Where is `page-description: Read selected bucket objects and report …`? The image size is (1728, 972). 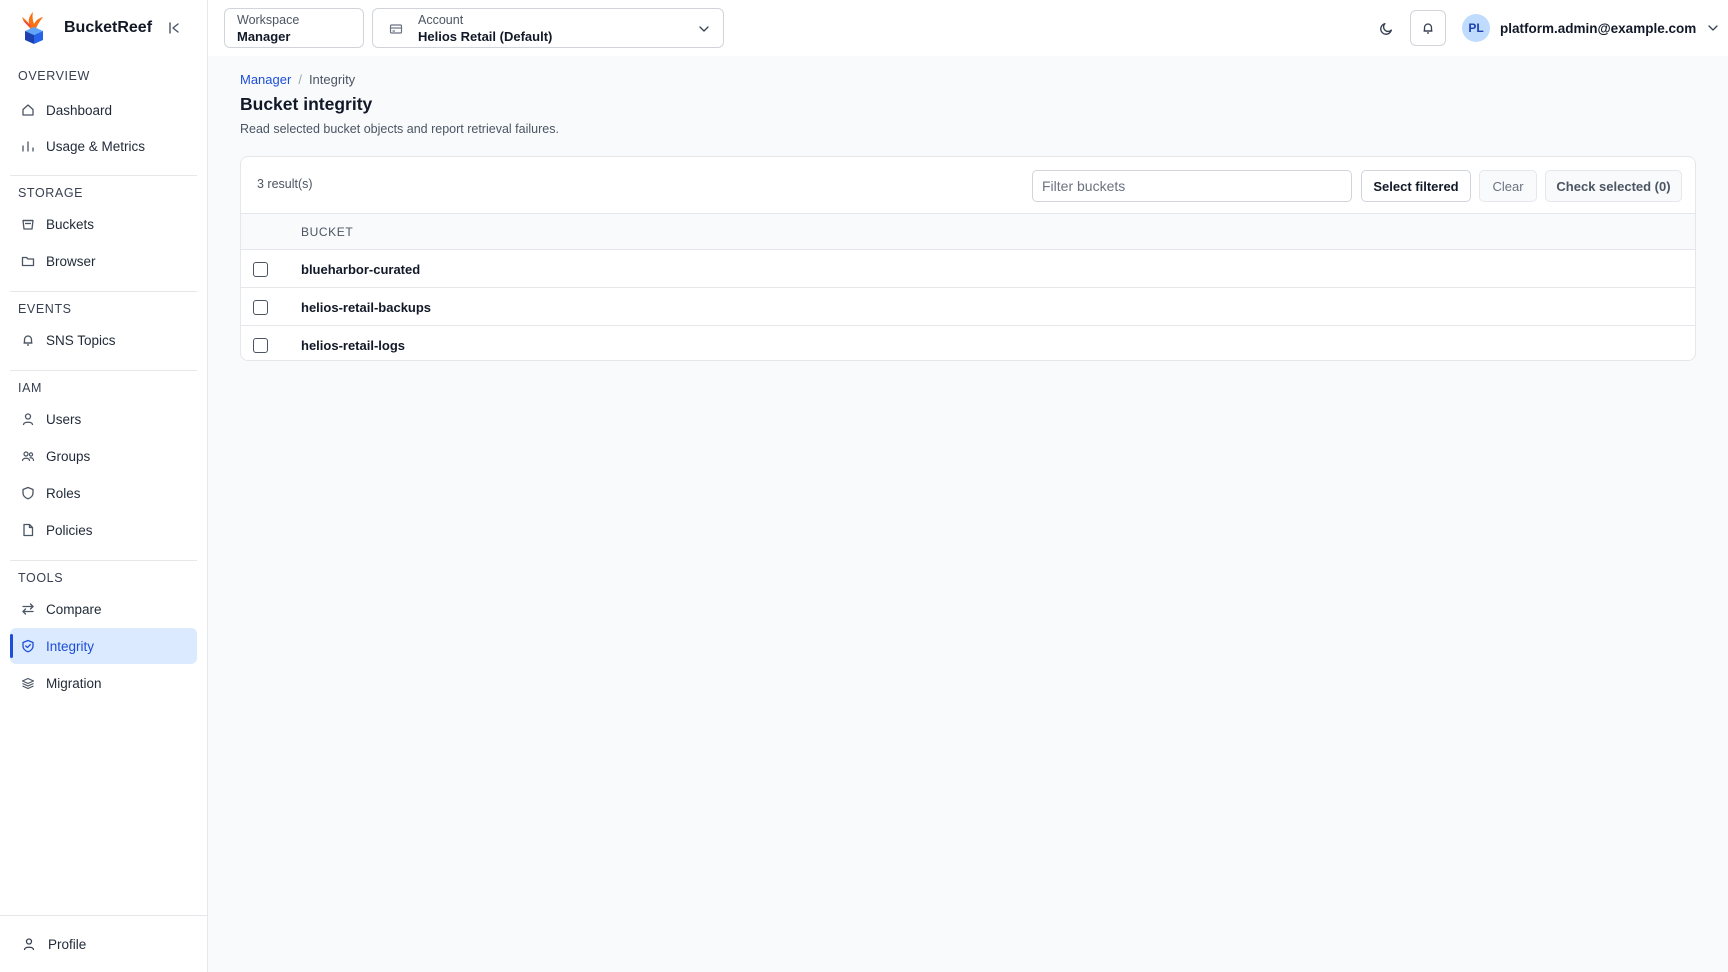
page-description: Read selected bucket objects and report … is located at coordinates (399, 129).